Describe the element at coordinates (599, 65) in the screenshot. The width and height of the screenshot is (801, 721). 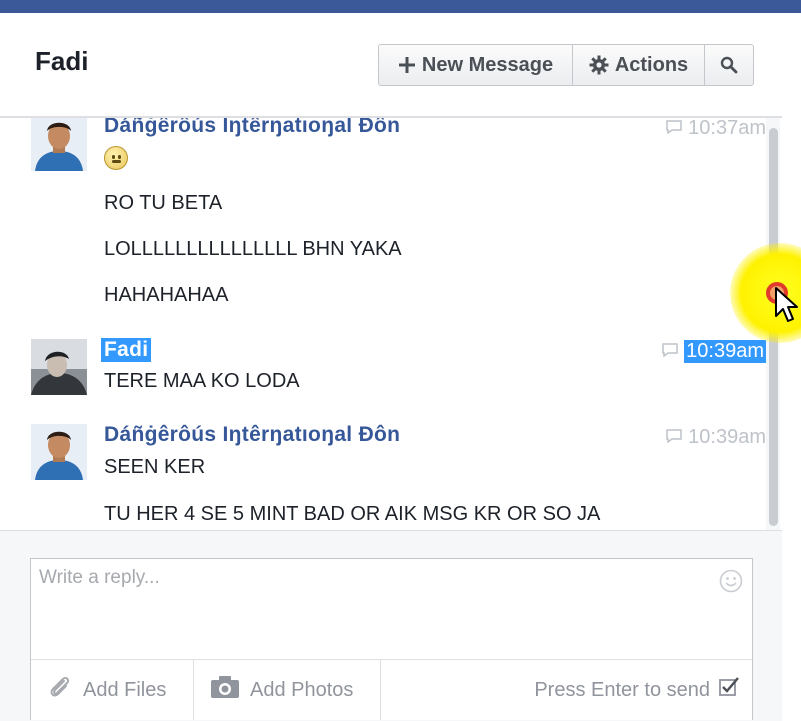
I see `gear-icon` at that location.